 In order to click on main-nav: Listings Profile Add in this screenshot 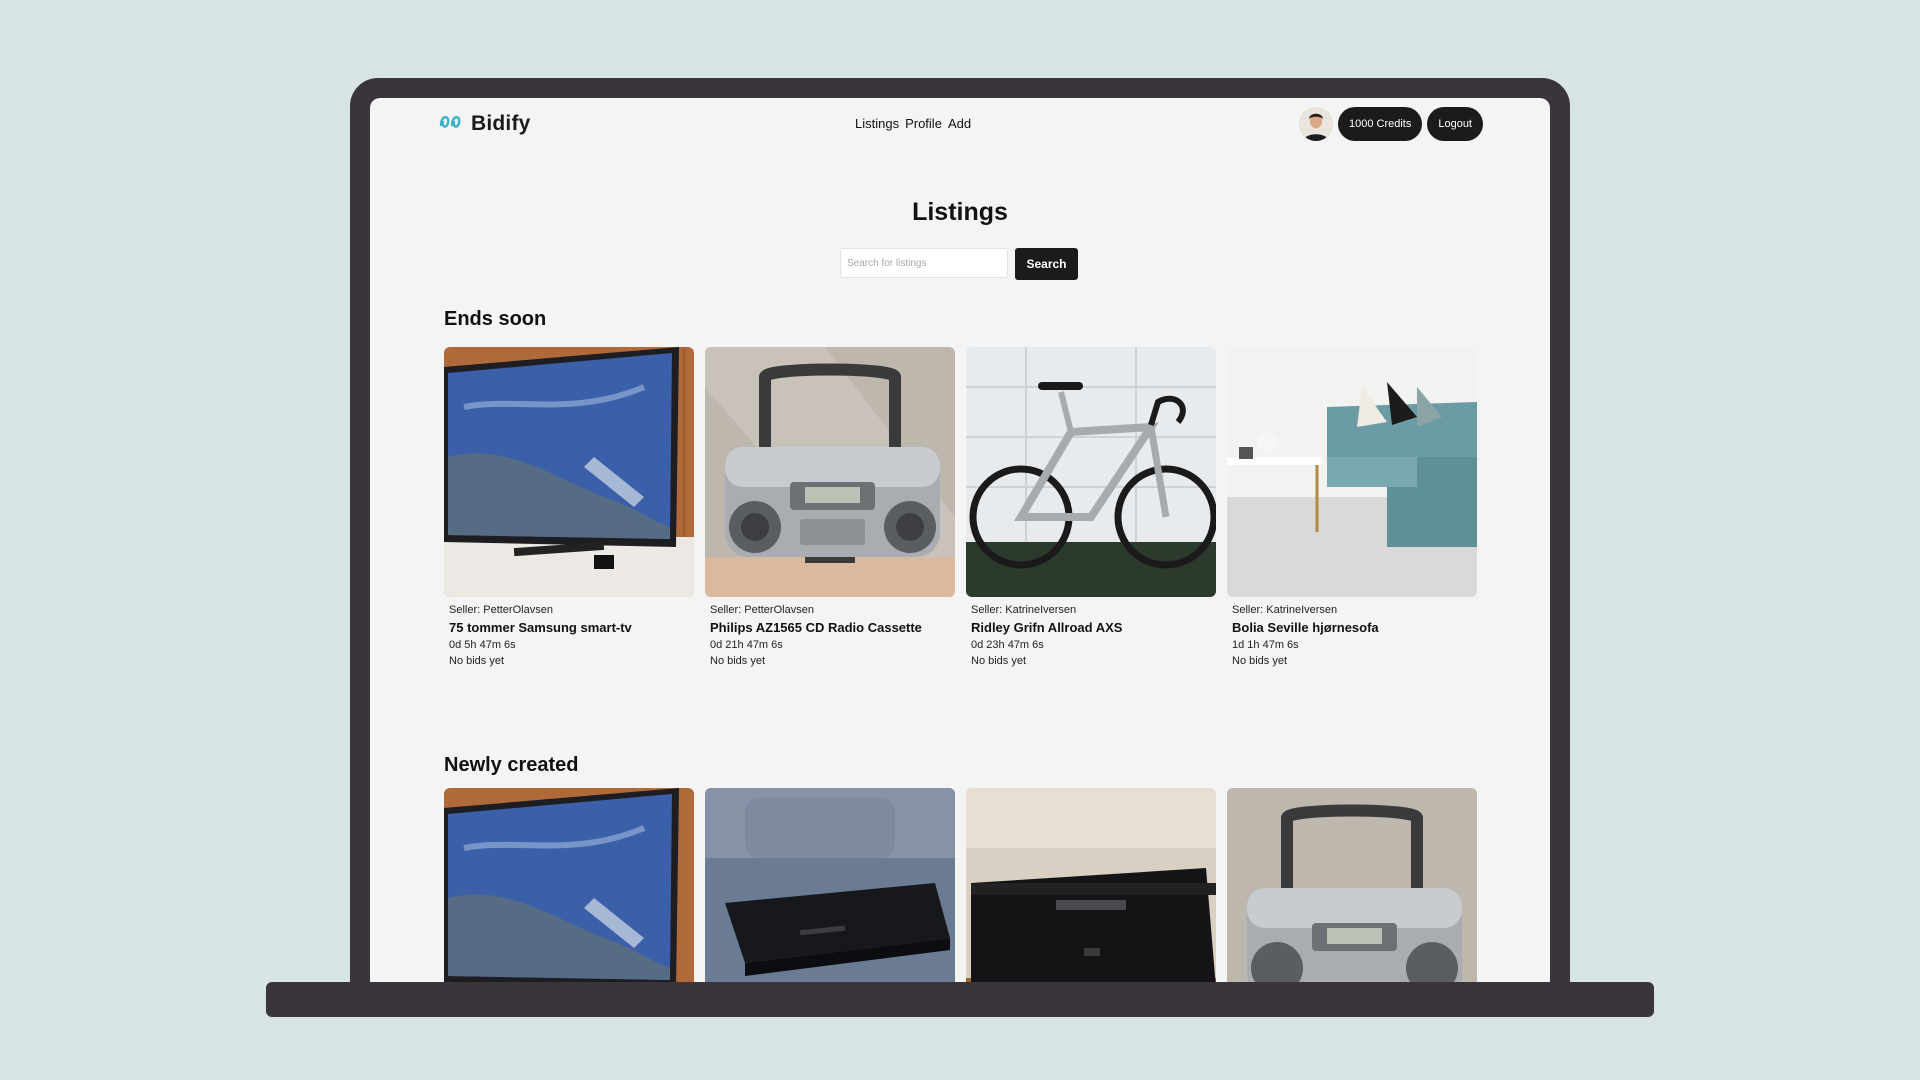, I will do `click(913, 123)`.